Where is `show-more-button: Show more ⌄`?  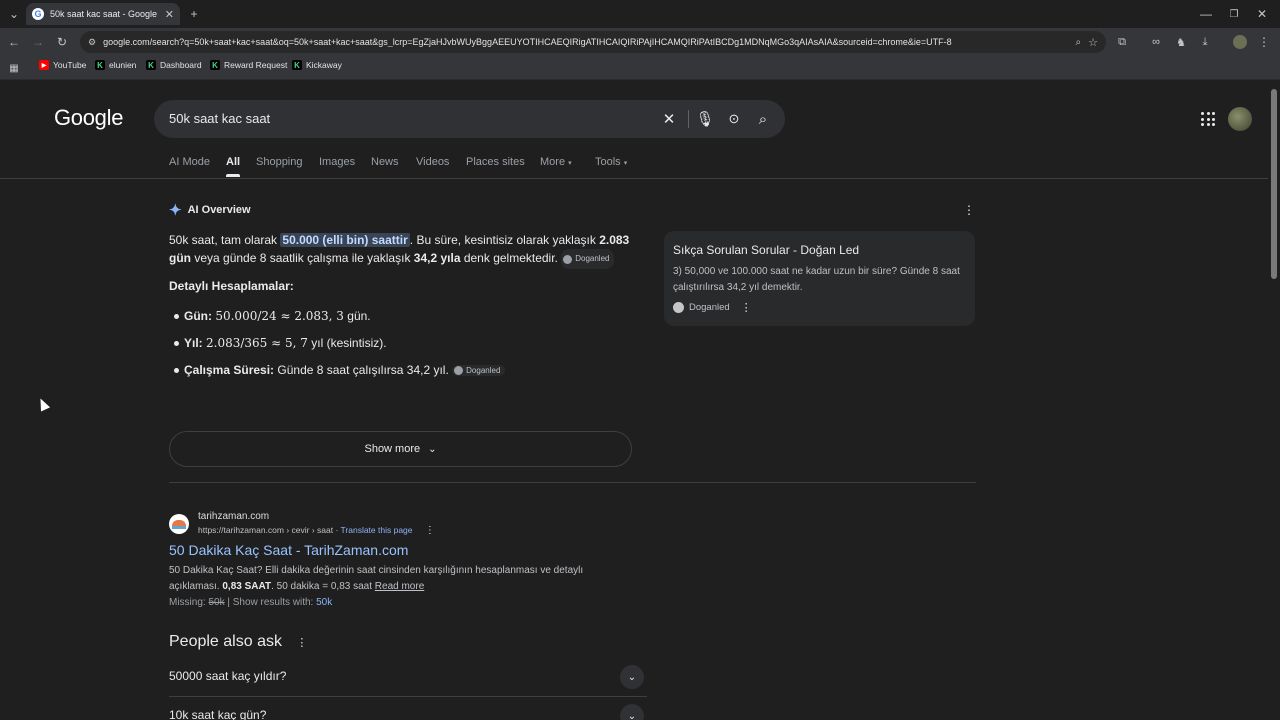
show-more-button: Show more ⌄ is located at coordinates (400, 449).